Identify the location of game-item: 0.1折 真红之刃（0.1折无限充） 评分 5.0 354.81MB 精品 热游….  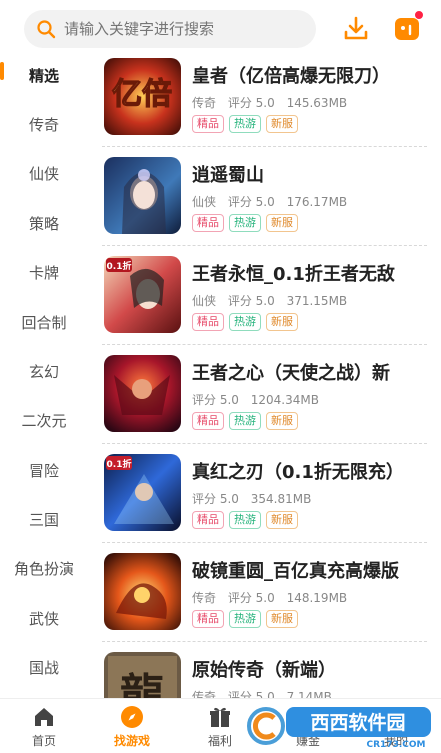
(267, 503).